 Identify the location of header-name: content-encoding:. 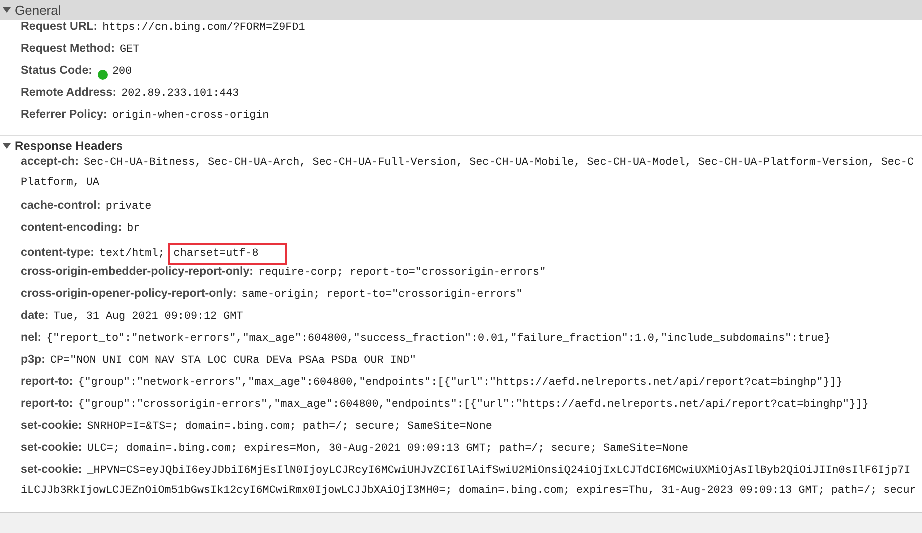
(71, 227).